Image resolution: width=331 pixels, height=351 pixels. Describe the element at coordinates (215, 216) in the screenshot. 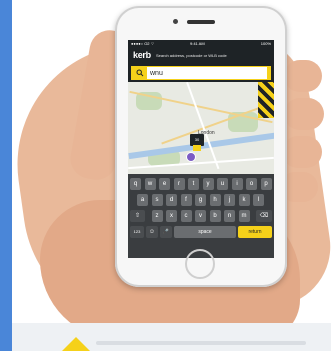

I see `key-b: b` at that location.